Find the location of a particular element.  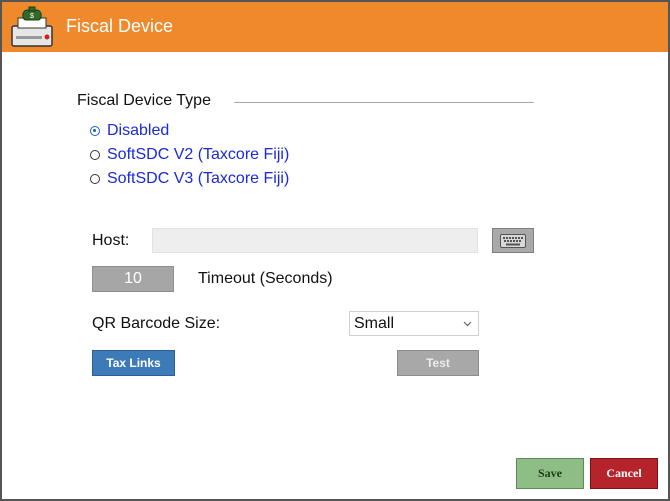

host-input is located at coordinates (315, 240).